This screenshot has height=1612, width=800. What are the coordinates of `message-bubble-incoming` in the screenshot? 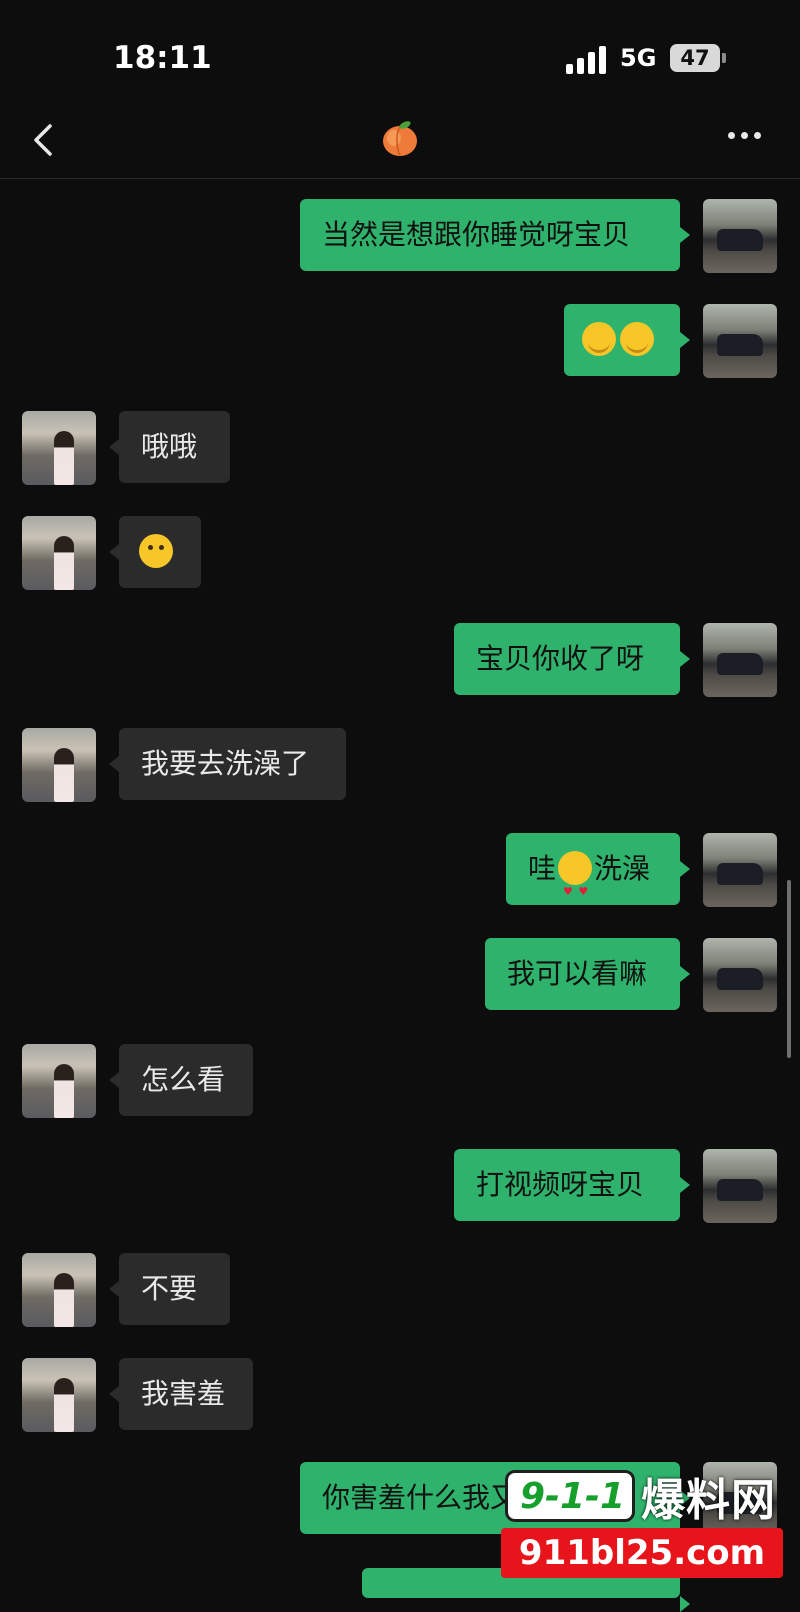 It's located at (155, 552).